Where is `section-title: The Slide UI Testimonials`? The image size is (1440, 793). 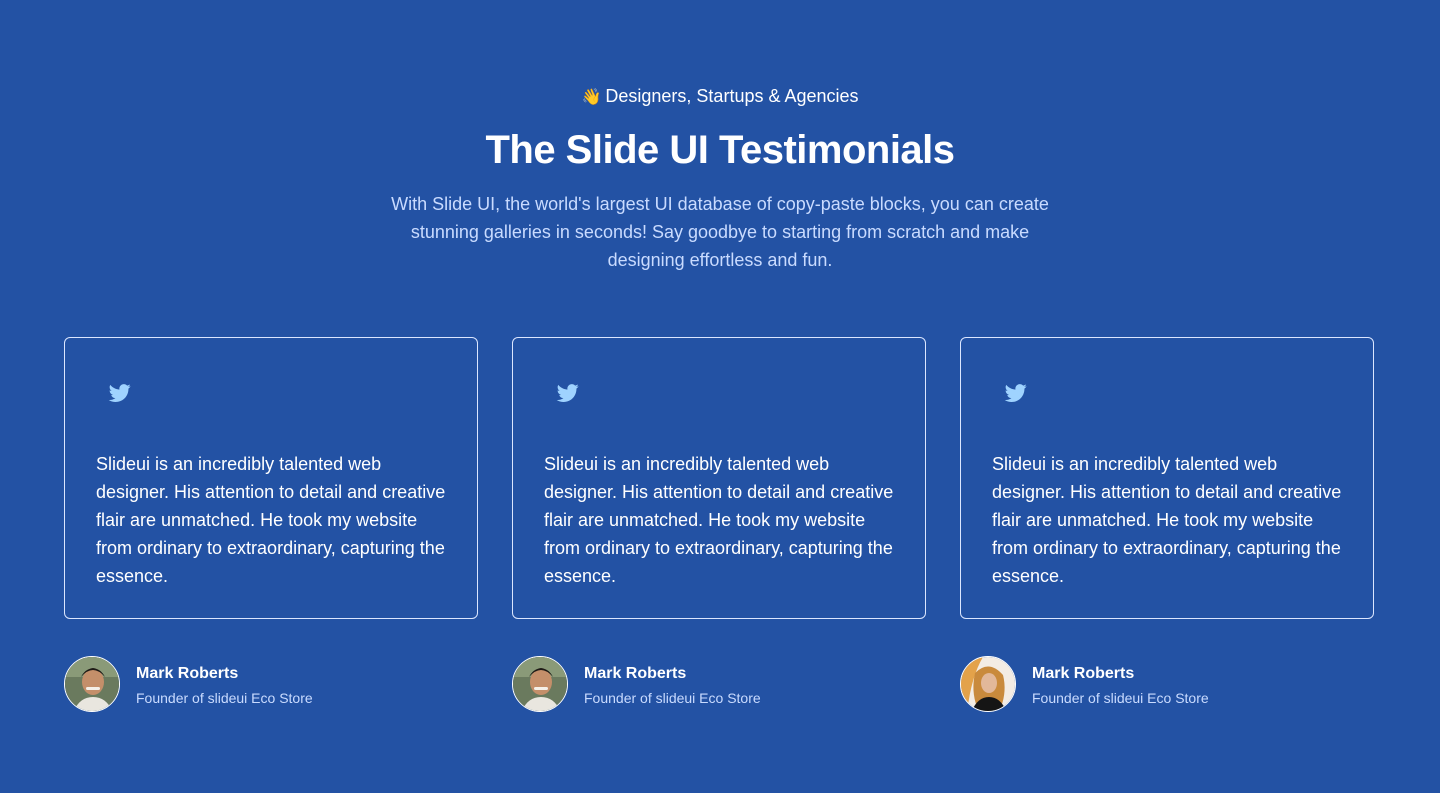
section-title: The Slide UI Testimonials is located at coordinates (720, 150).